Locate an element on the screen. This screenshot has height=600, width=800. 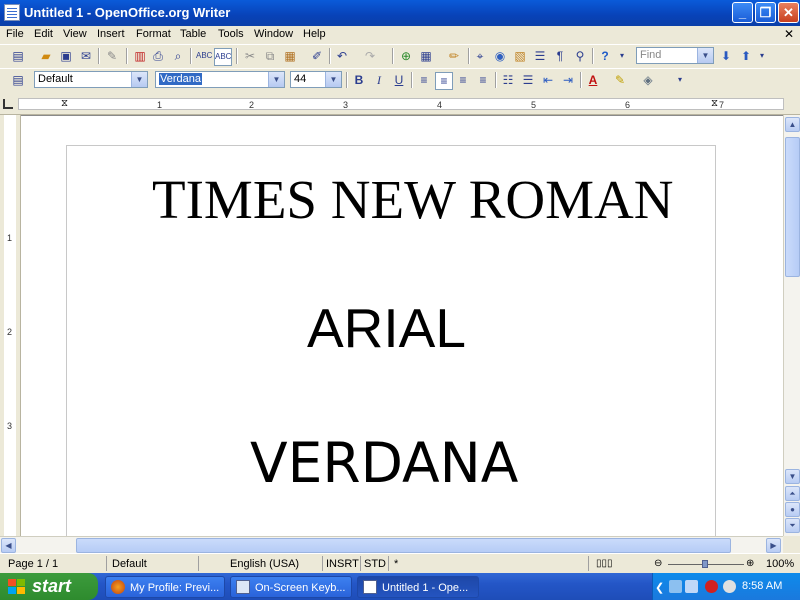
zoom-level: 100% is located at coordinates (780, 564).